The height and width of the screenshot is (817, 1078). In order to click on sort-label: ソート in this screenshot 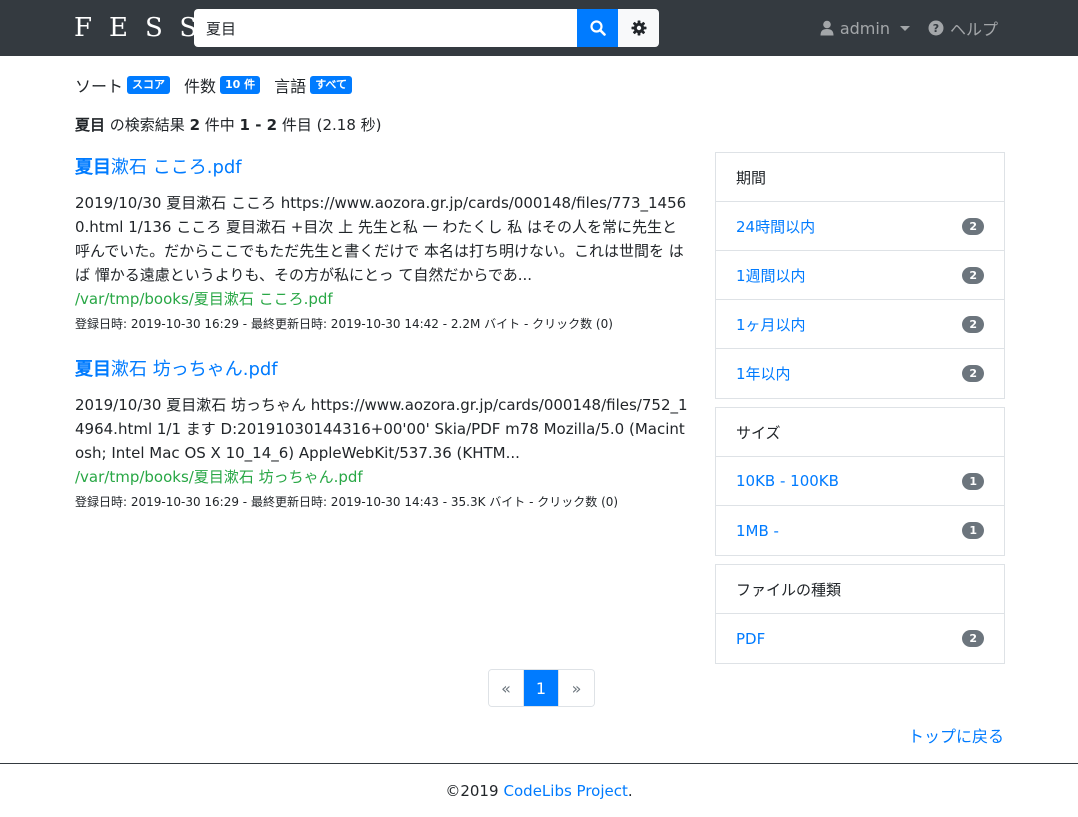, I will do `click(99, 86)`.